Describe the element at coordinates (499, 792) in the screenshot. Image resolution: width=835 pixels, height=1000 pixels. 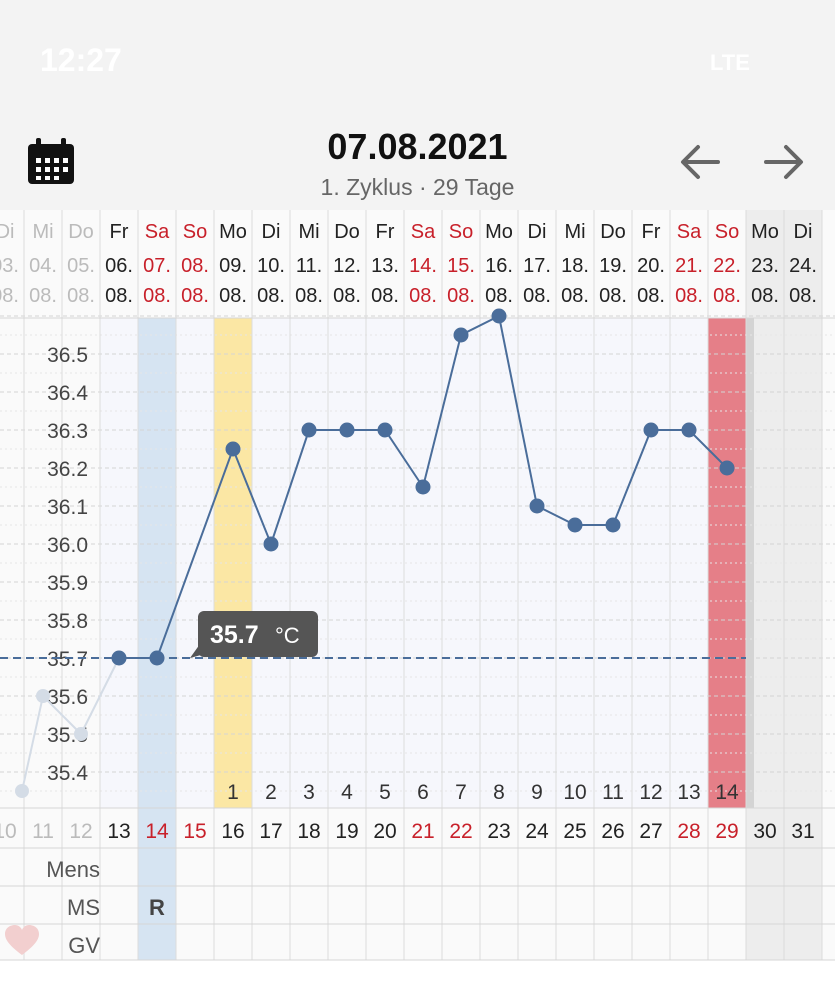
I see `phase-day-number: 8` at that location.